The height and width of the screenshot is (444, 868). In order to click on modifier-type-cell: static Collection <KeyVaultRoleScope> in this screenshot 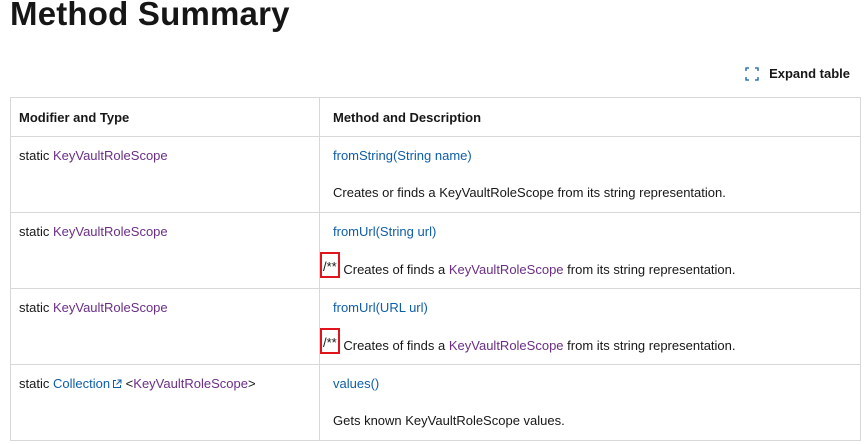, I will do `click(165, 402)`.